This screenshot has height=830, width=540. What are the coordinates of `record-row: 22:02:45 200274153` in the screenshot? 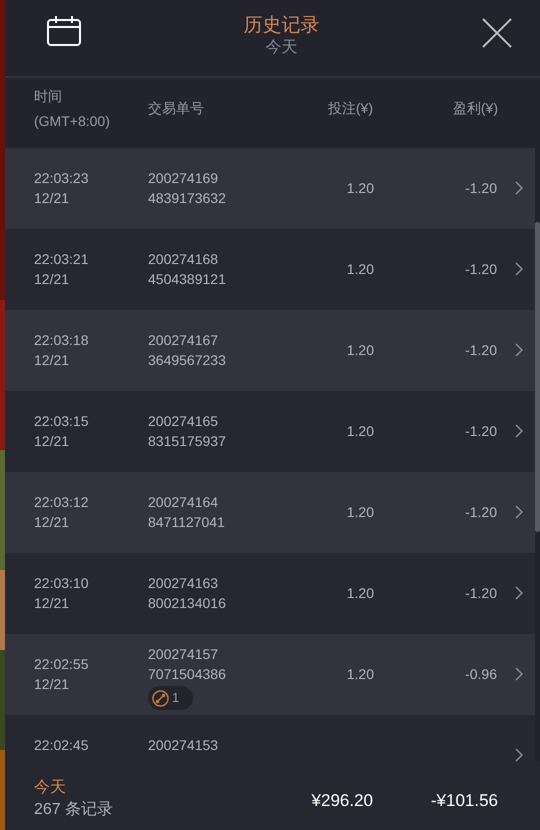 It's located at (270, 738).